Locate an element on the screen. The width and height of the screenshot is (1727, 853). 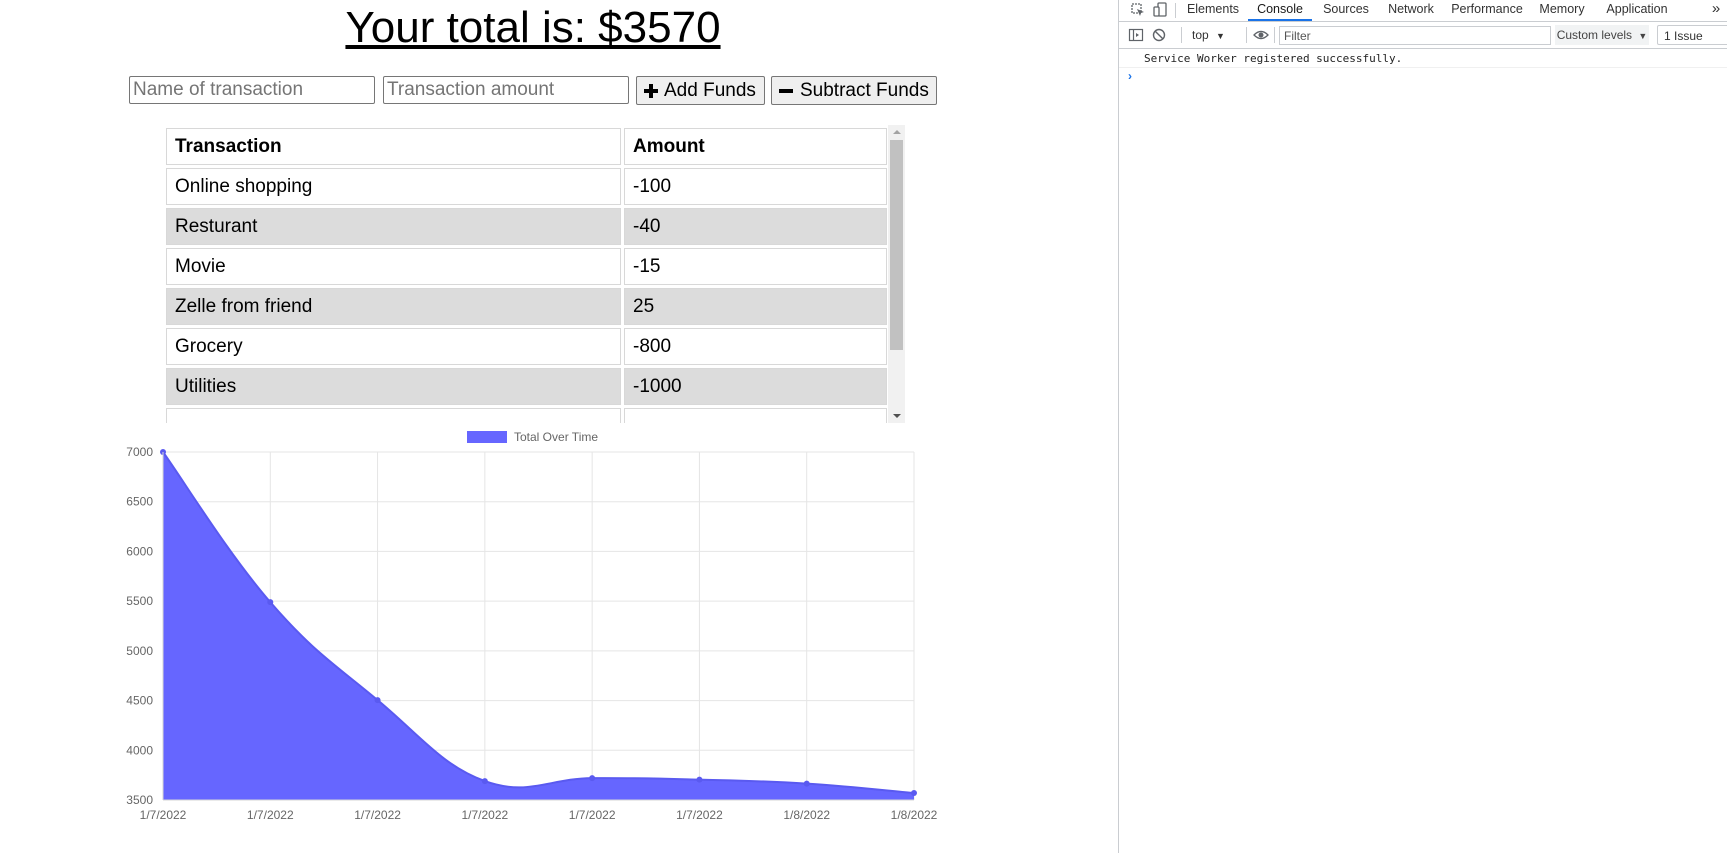
y-tick-label: 4500 is located at coordinates (139, 701).